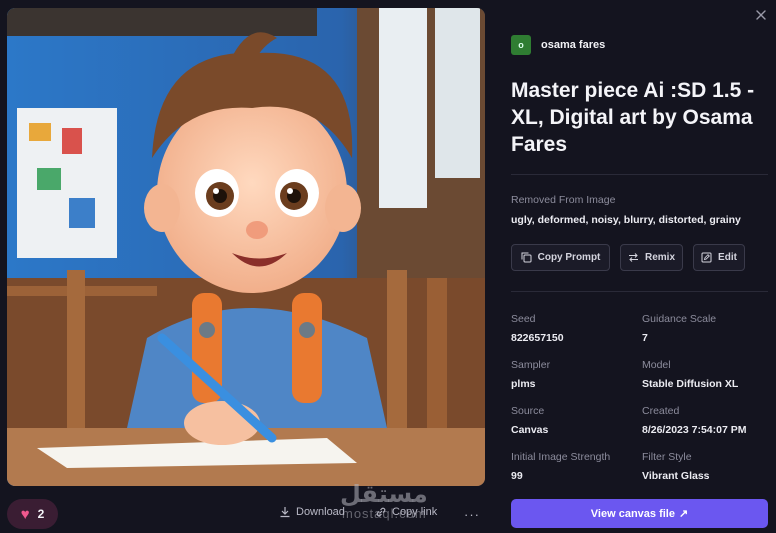 The width and height of the screenshot is (776, 533). I want to click on created-field: Created 8/26/2023 7:54:07 PM, so click(705, 420).